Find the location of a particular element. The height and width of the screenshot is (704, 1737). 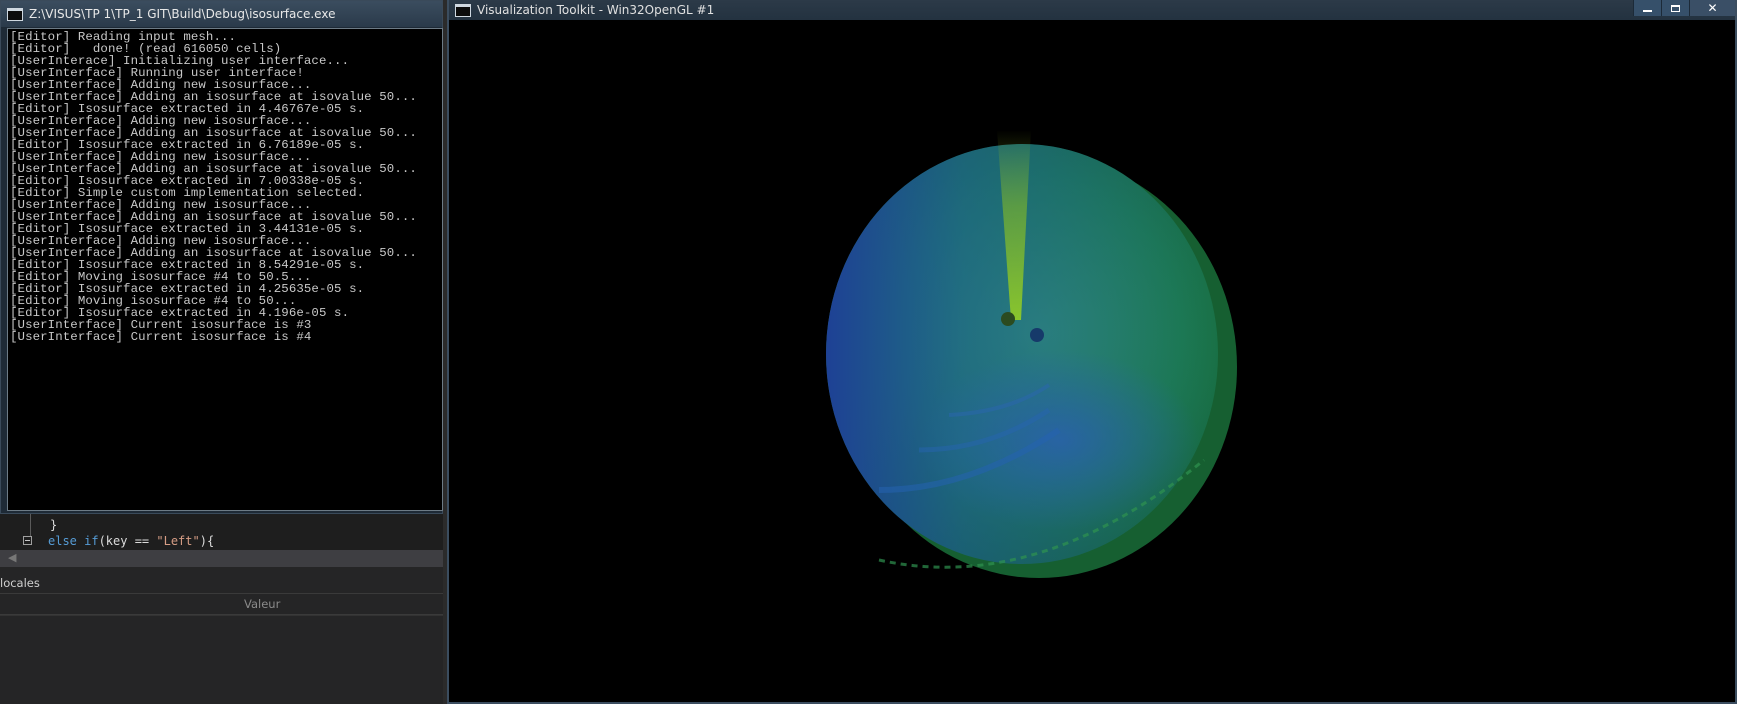

scroll-left-arrow-icon: ◀ is located at coordinates (12, 557).